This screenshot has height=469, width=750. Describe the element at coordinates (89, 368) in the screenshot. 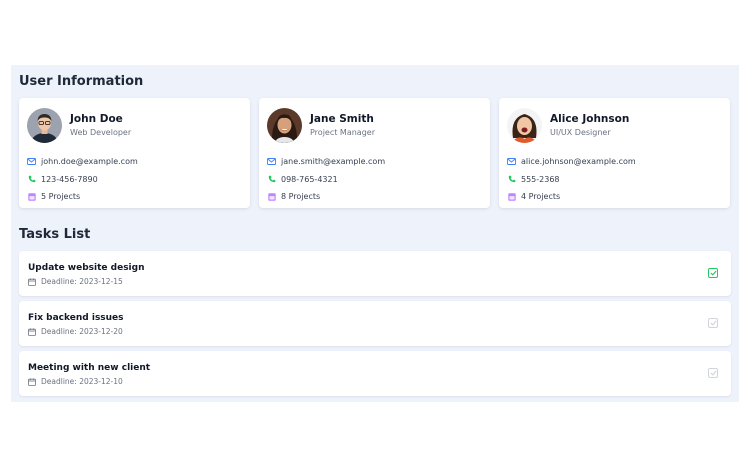

I see `task-title: Meeting with new client` at that location.